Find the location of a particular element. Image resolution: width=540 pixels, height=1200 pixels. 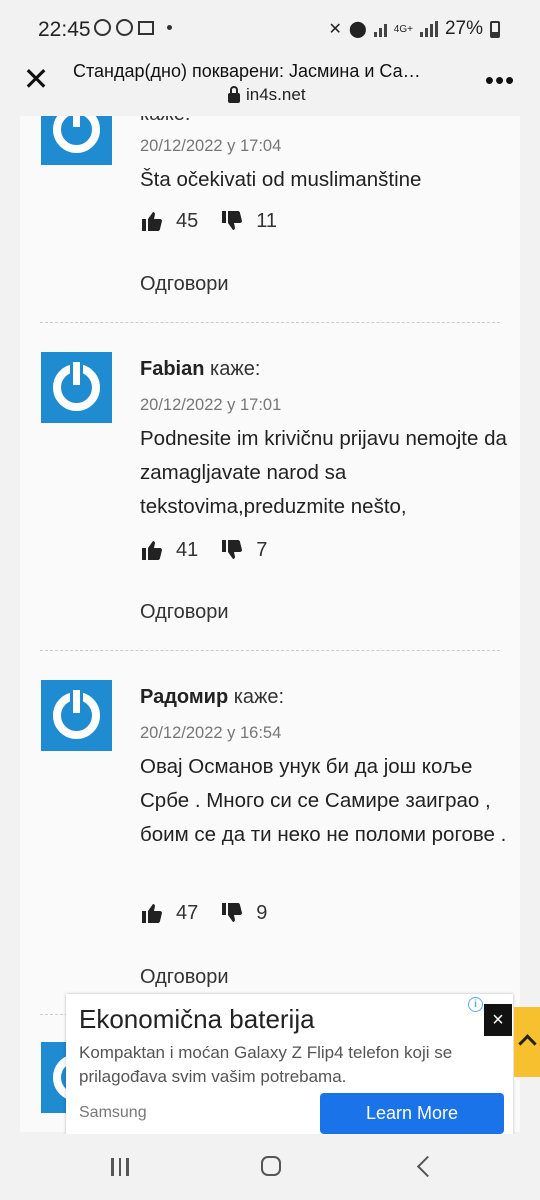

learn-more-button: Learn More is located at coordinates (412, 1113).